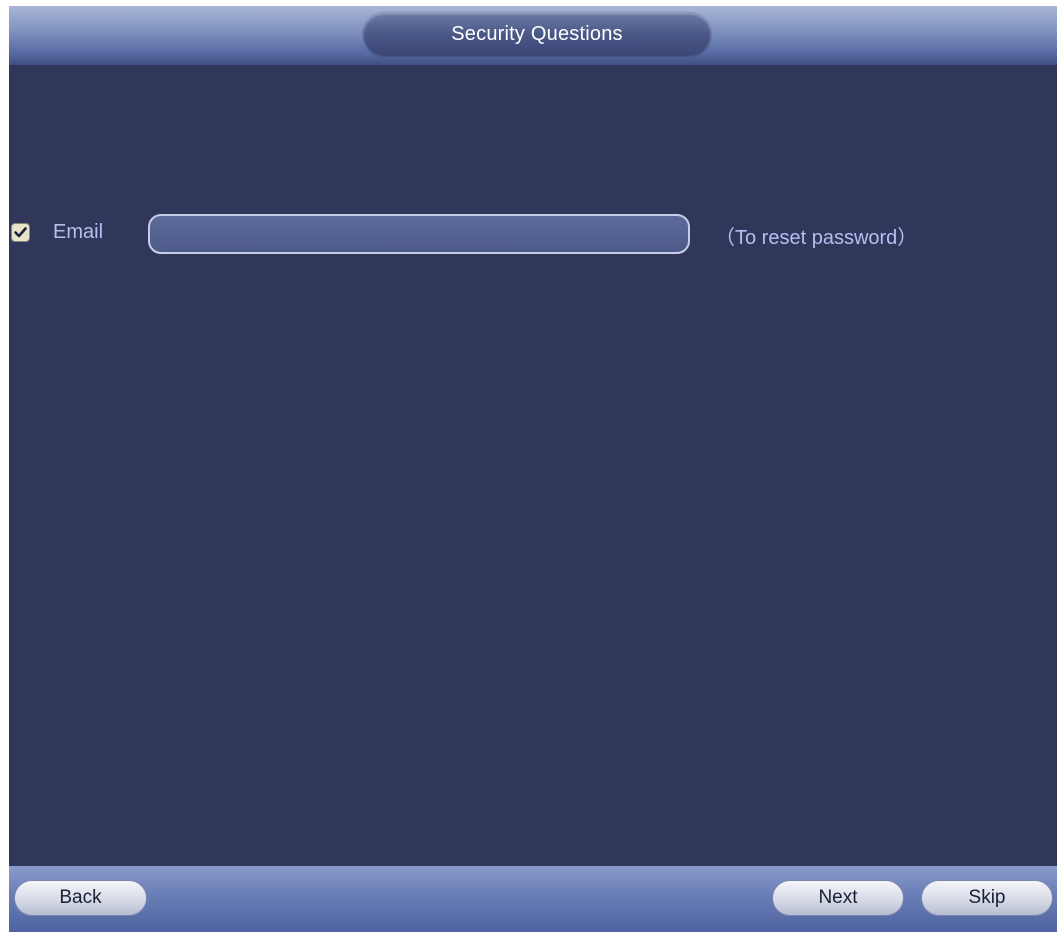 The height and width of the screenshot is (938, 1059). I want to click on email-label: Email, so click(78, 232).